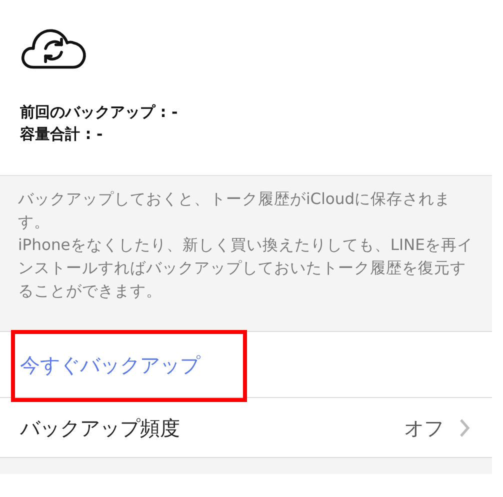 The width and height of the screenshot is (503, 497). What do you see at coordinates (465, 427) in the screenshot?
I see `chevron-right-icon` at bounding box center [465, 427].